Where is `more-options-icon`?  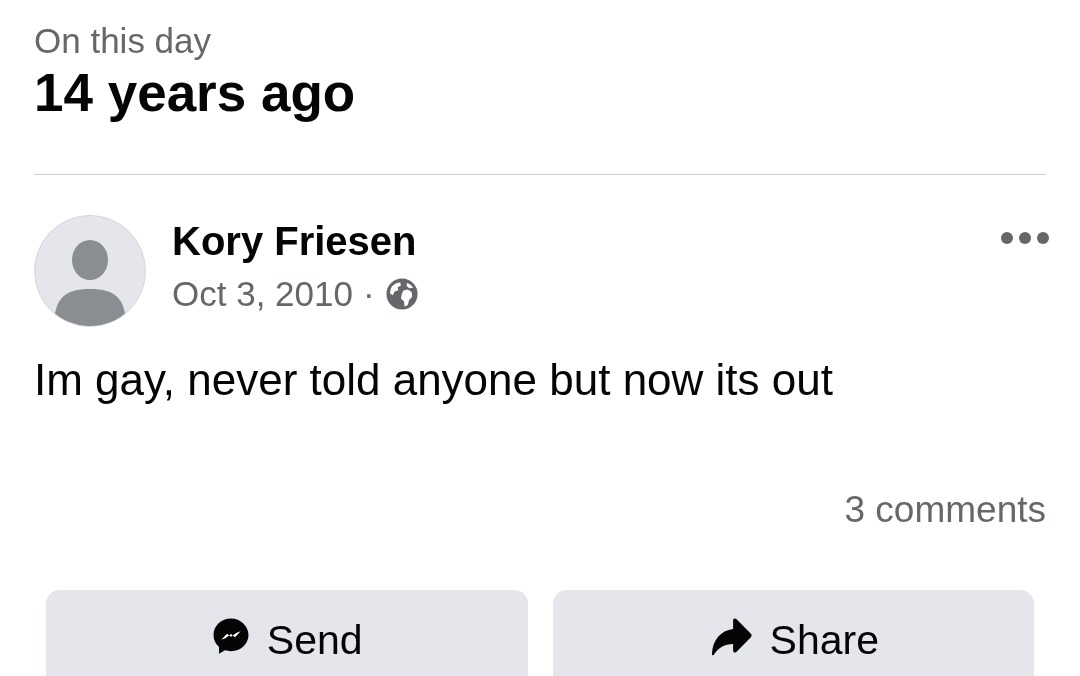
more-options-icon is located at coordinates (1025, 238).